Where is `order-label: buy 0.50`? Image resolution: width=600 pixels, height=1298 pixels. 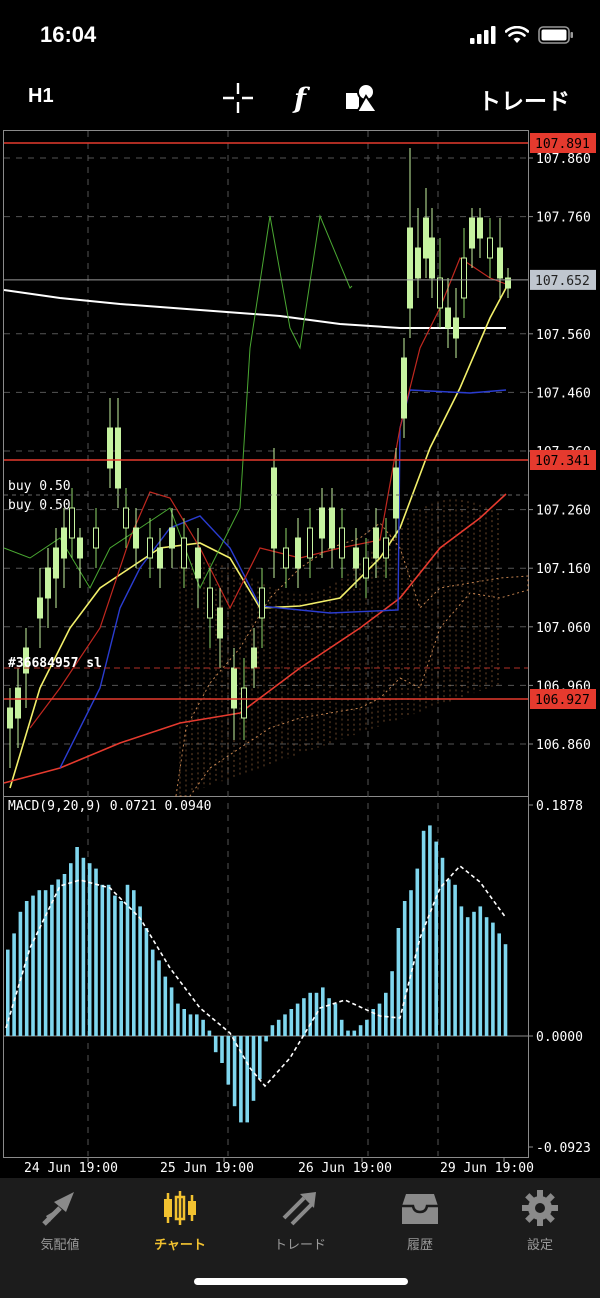 order-label: buy 0.50 is located at coordinates (39, 486).